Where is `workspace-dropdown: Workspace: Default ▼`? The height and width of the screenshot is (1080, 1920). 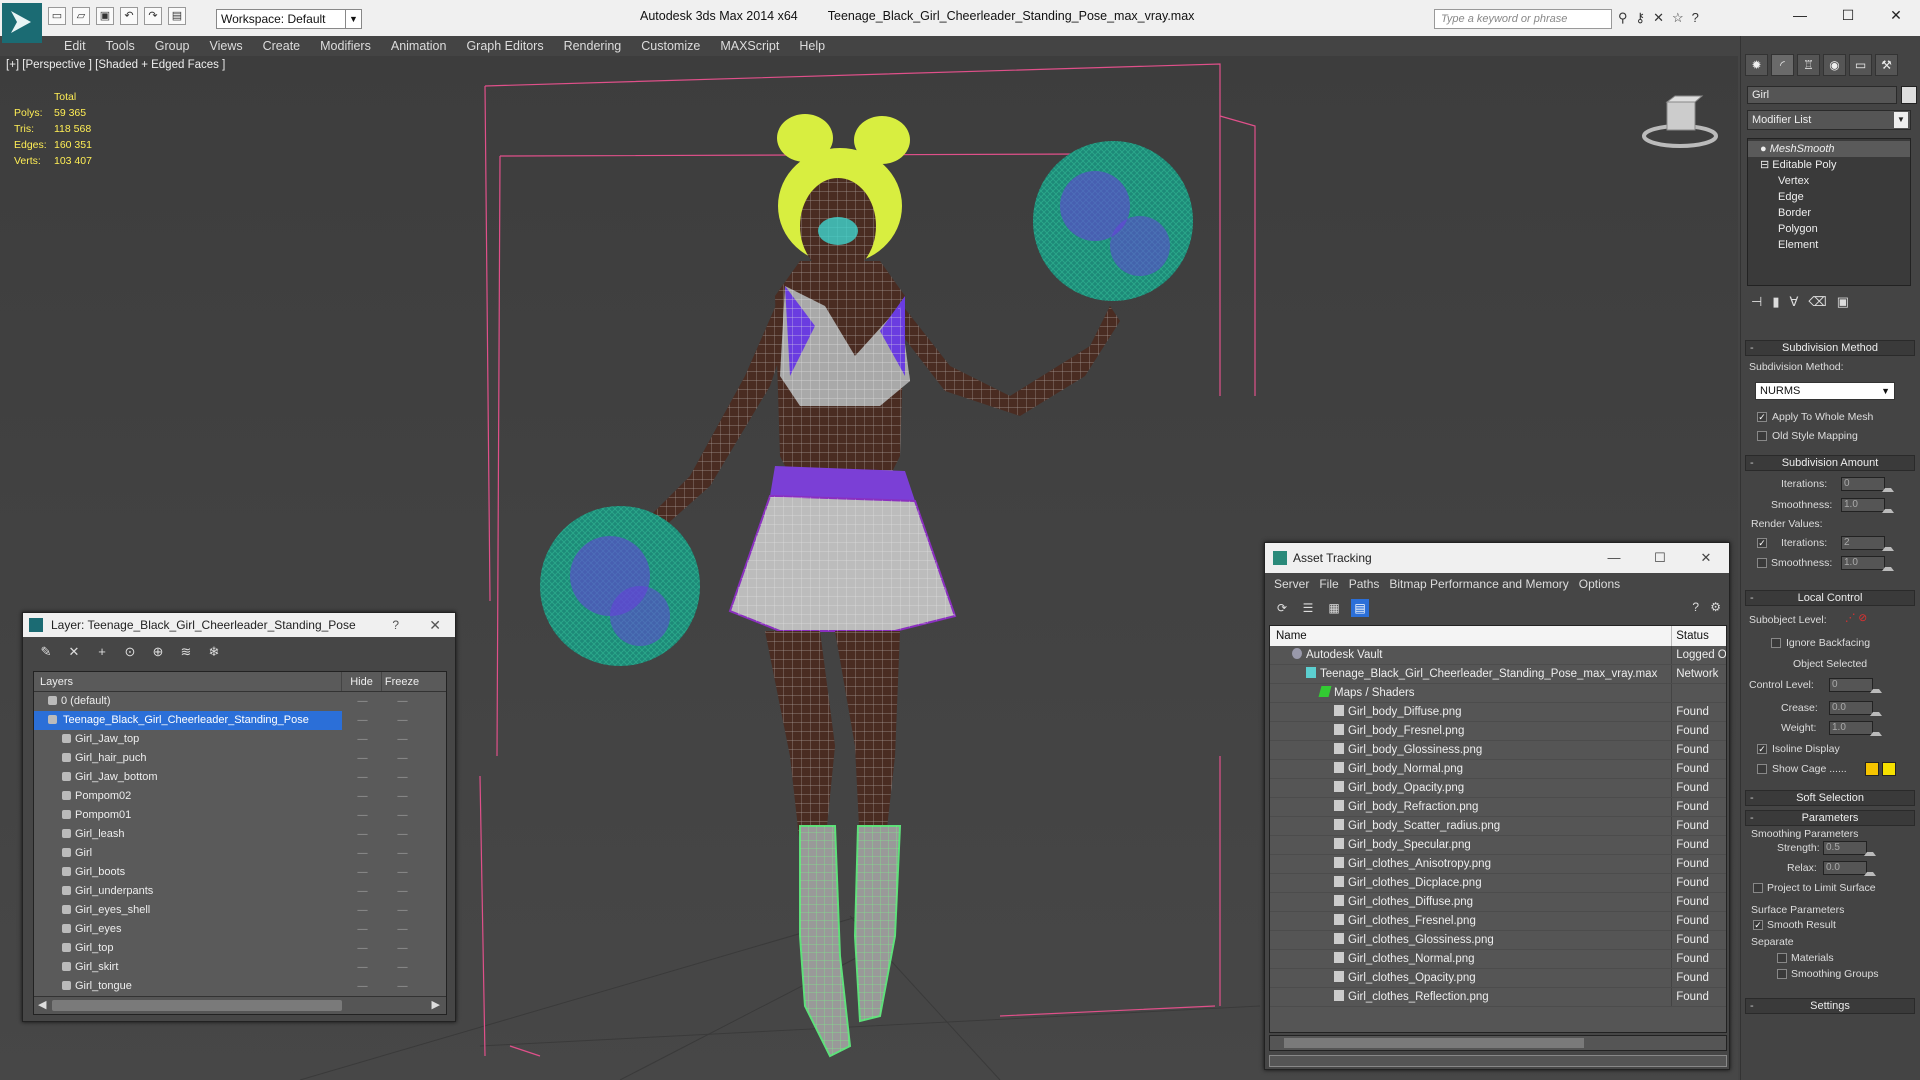 workspace-dropdown: Workspace: Default ▼ is located at coordinates (289, 19).